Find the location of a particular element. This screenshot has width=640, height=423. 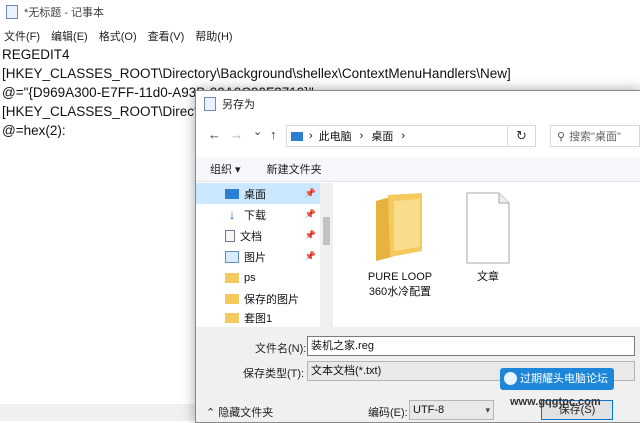

notepad-menu-bar: 文件(F) 编辑(E) 格式(O) 查看(V) 帮助(H) is located at coordinates (320, 36).